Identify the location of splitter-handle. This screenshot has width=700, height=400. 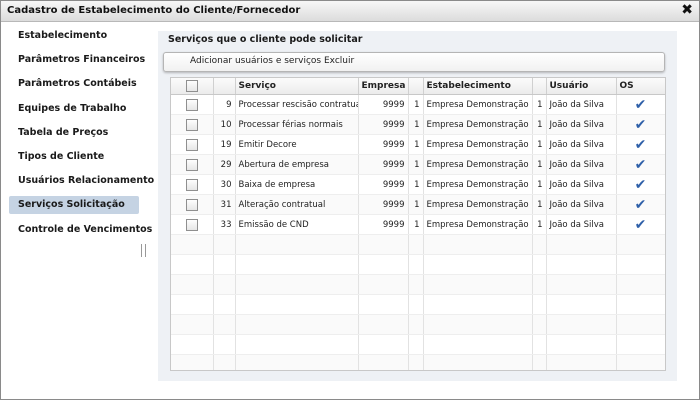
(143, 250).